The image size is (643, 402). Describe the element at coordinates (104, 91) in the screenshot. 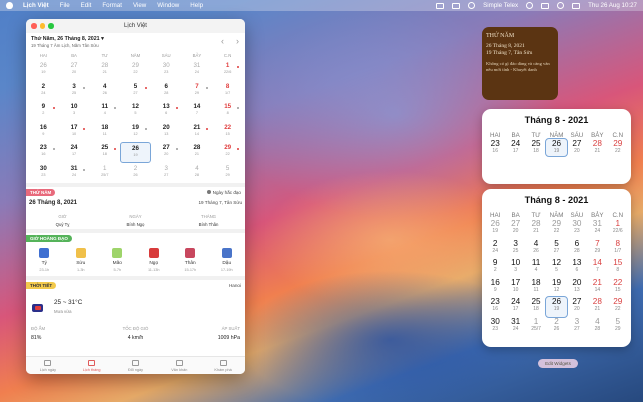

I see `day-cell: 4 26` at that location.